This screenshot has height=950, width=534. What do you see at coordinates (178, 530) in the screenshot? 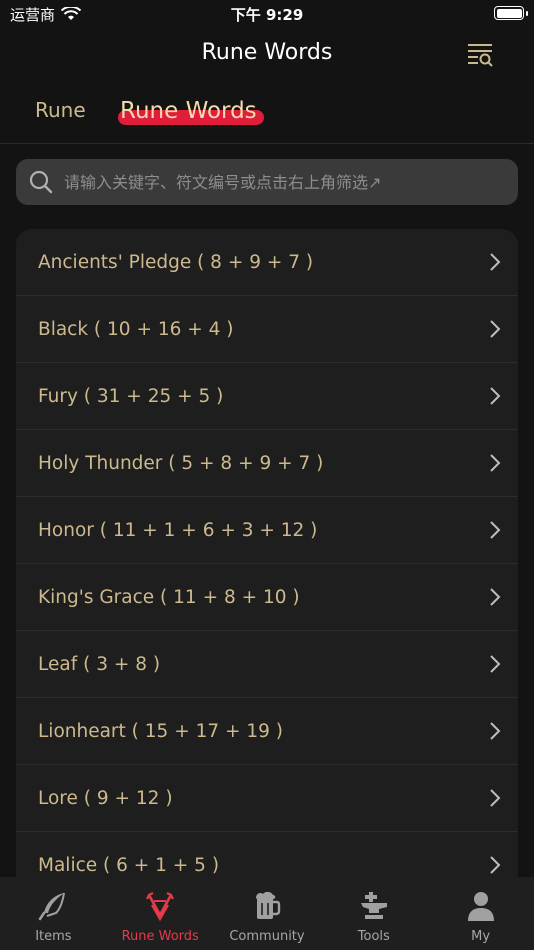
I see `list-item-label: Honor ( 11 + 1 + 6 + 3 + 12 )` at bounding box center [178, 530].